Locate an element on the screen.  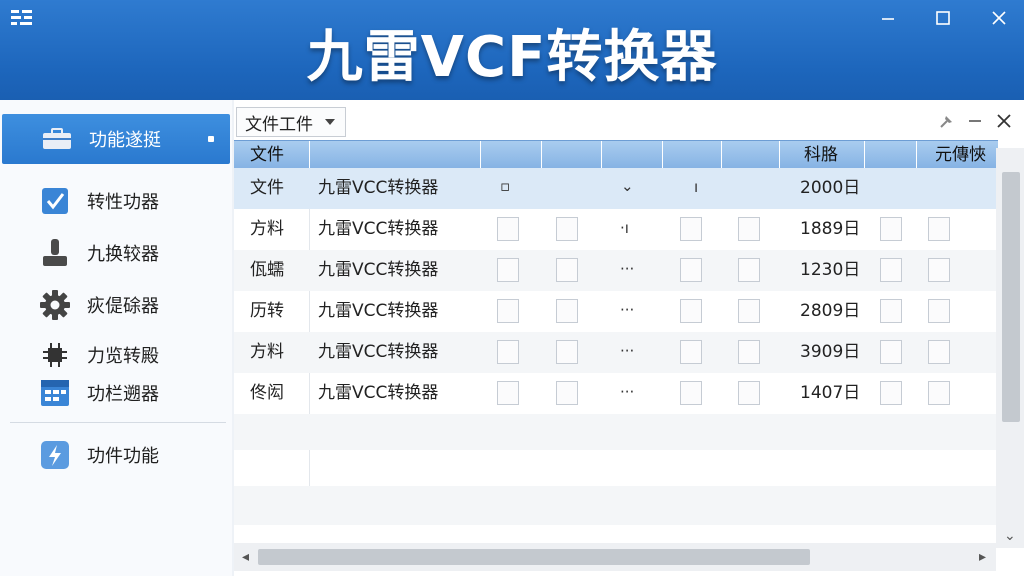
sidebar-item-0: 功能遂挺 is located at coordinates (116, 139).